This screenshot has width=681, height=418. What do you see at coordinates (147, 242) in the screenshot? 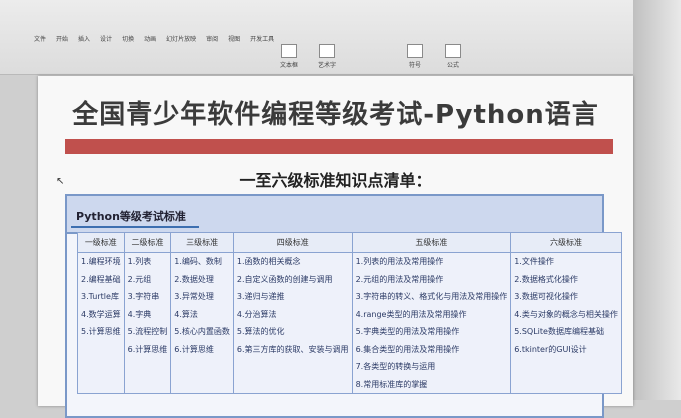
I see `header-level2: 二级标准` at bounding box center [147, 242].